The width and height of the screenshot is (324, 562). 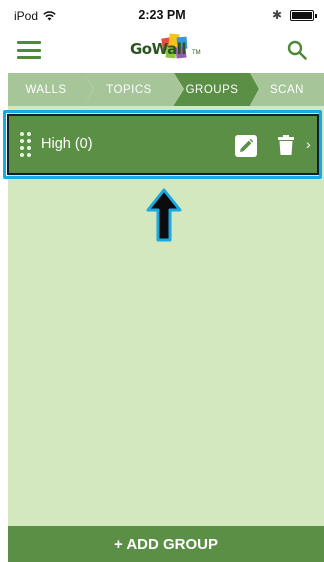 What do you see at coordinates (276, 15) in the screenshot?
I see `bluetooth-icon: ✱` at bounding box center [276, 15].